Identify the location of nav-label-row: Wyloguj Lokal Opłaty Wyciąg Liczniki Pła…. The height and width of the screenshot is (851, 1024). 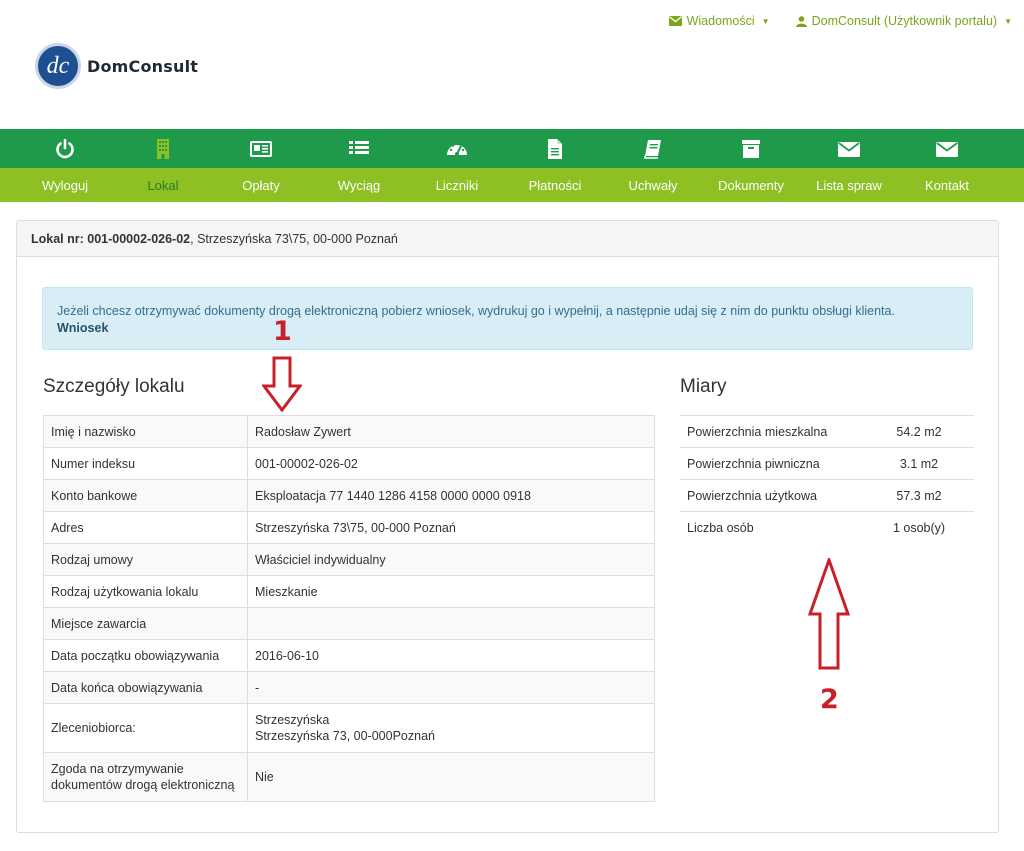
(512, 185).